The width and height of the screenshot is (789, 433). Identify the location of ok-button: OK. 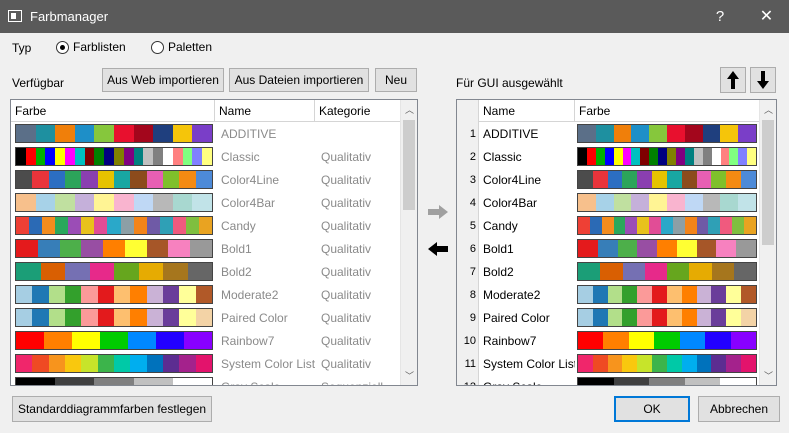
(652, 409).